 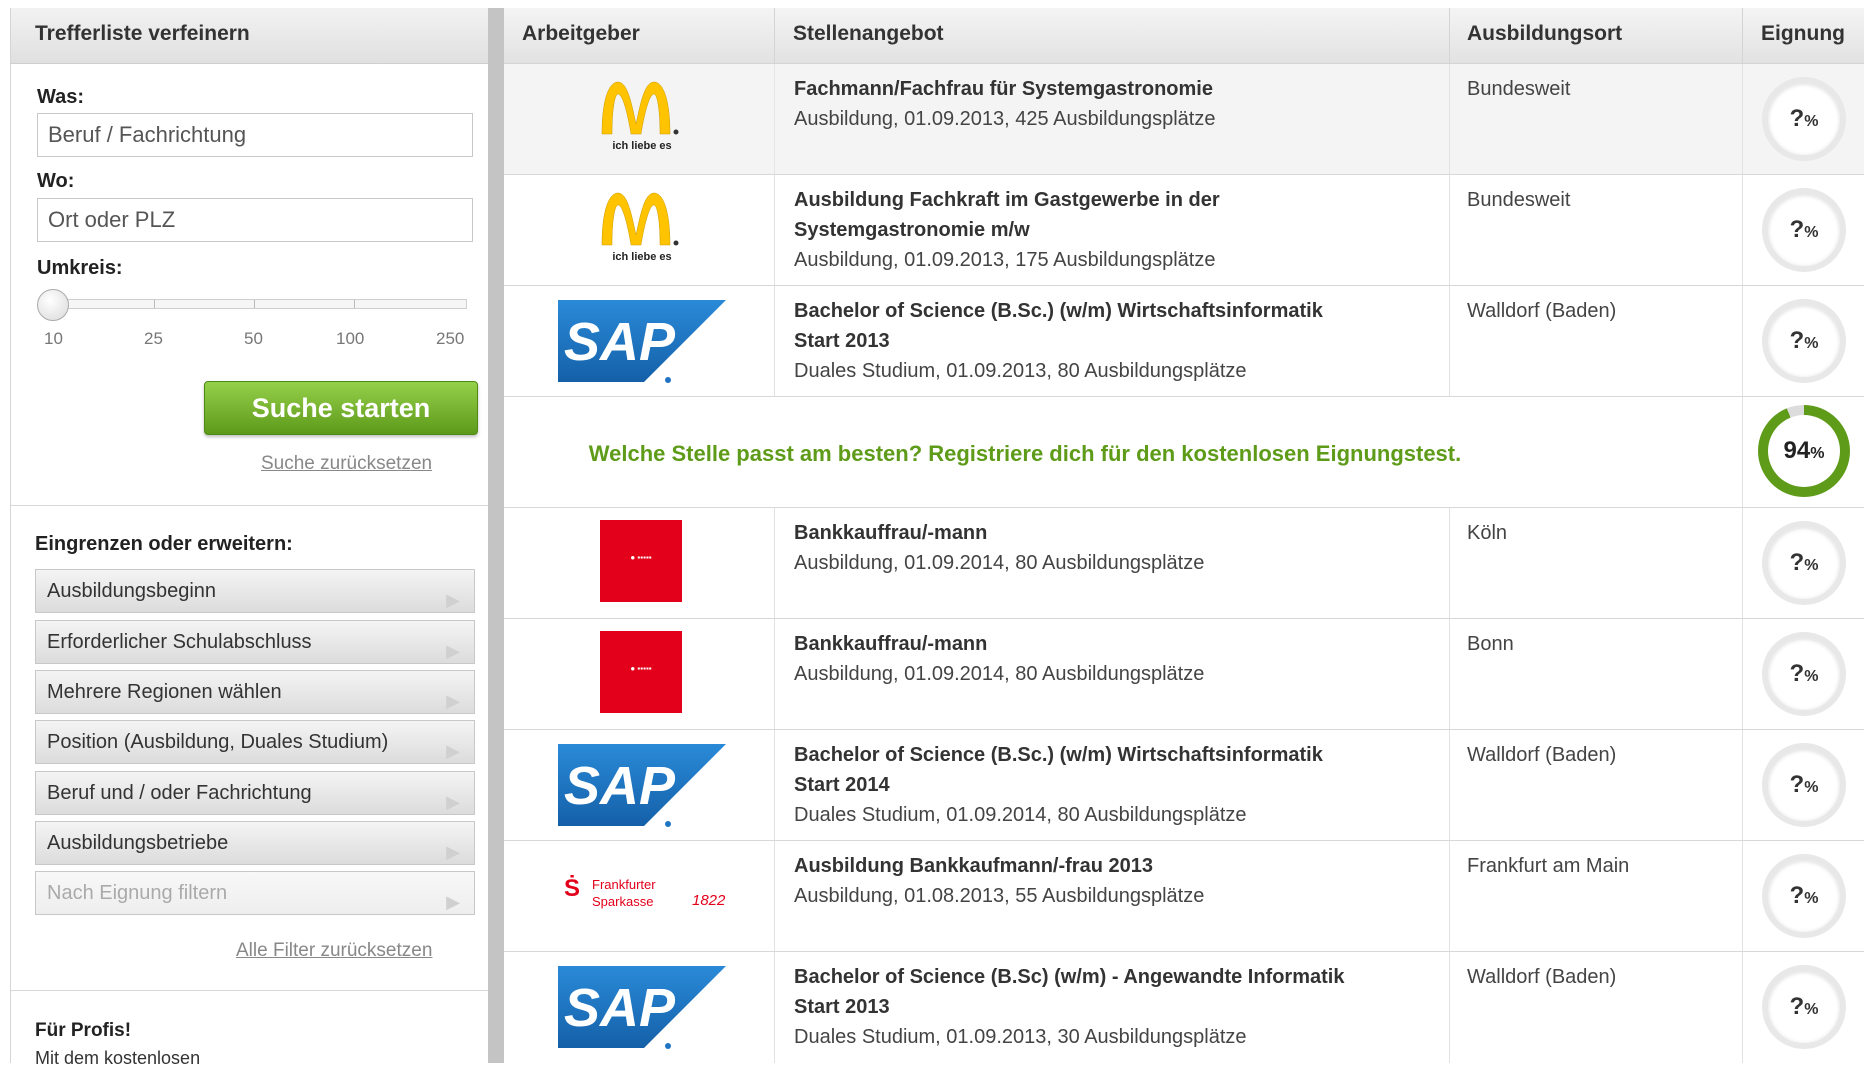 I want to click on logo-text: Frankfurter, so click(x=624, y=884).